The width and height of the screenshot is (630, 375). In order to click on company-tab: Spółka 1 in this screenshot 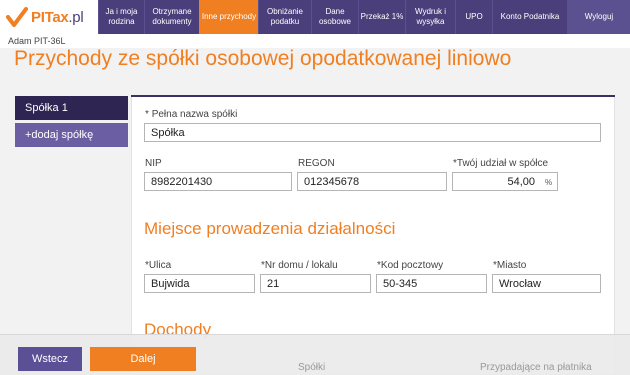, I will do `click(71, 108)`.